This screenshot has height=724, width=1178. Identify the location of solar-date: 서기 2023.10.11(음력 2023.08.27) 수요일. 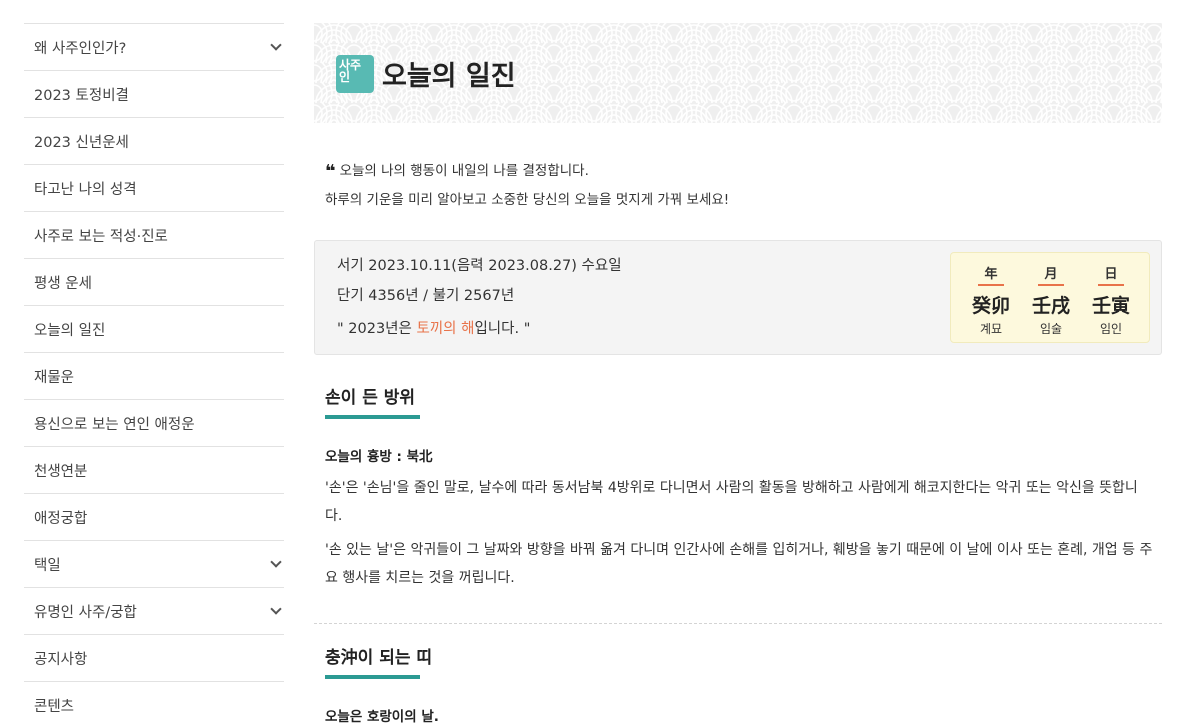
(479, 266).